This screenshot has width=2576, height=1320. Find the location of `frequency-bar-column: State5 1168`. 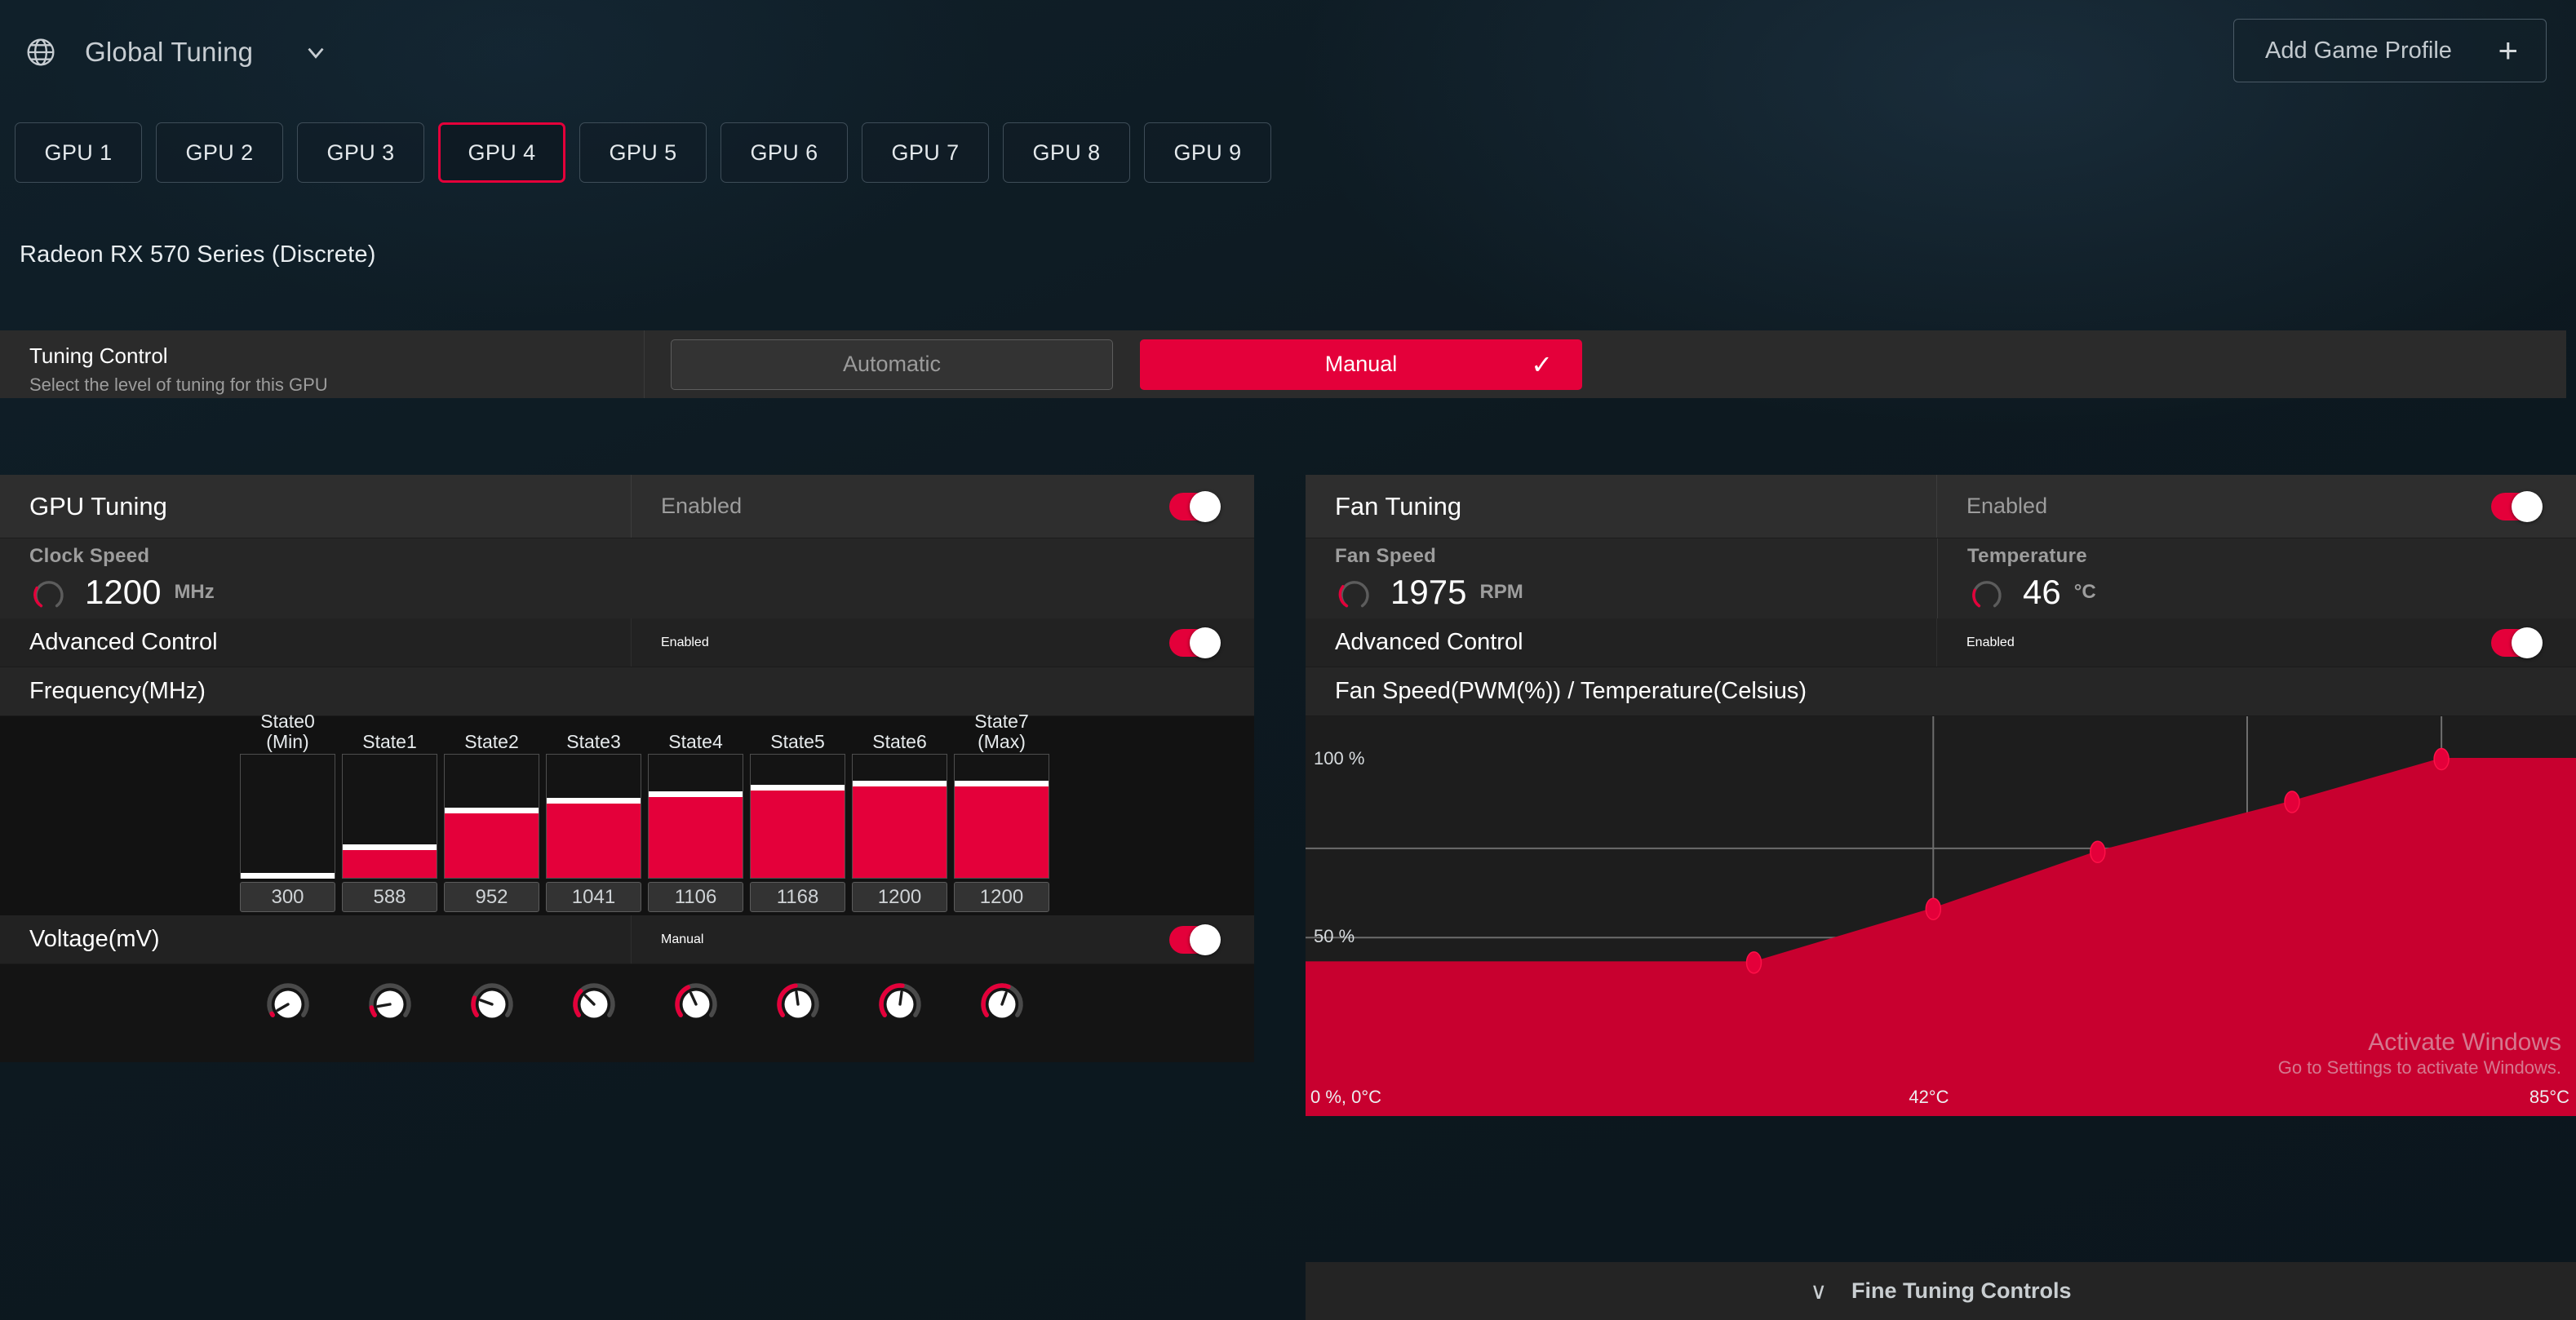

frequency-bar-column: State5 1168 is located at coordinates (798, 815).